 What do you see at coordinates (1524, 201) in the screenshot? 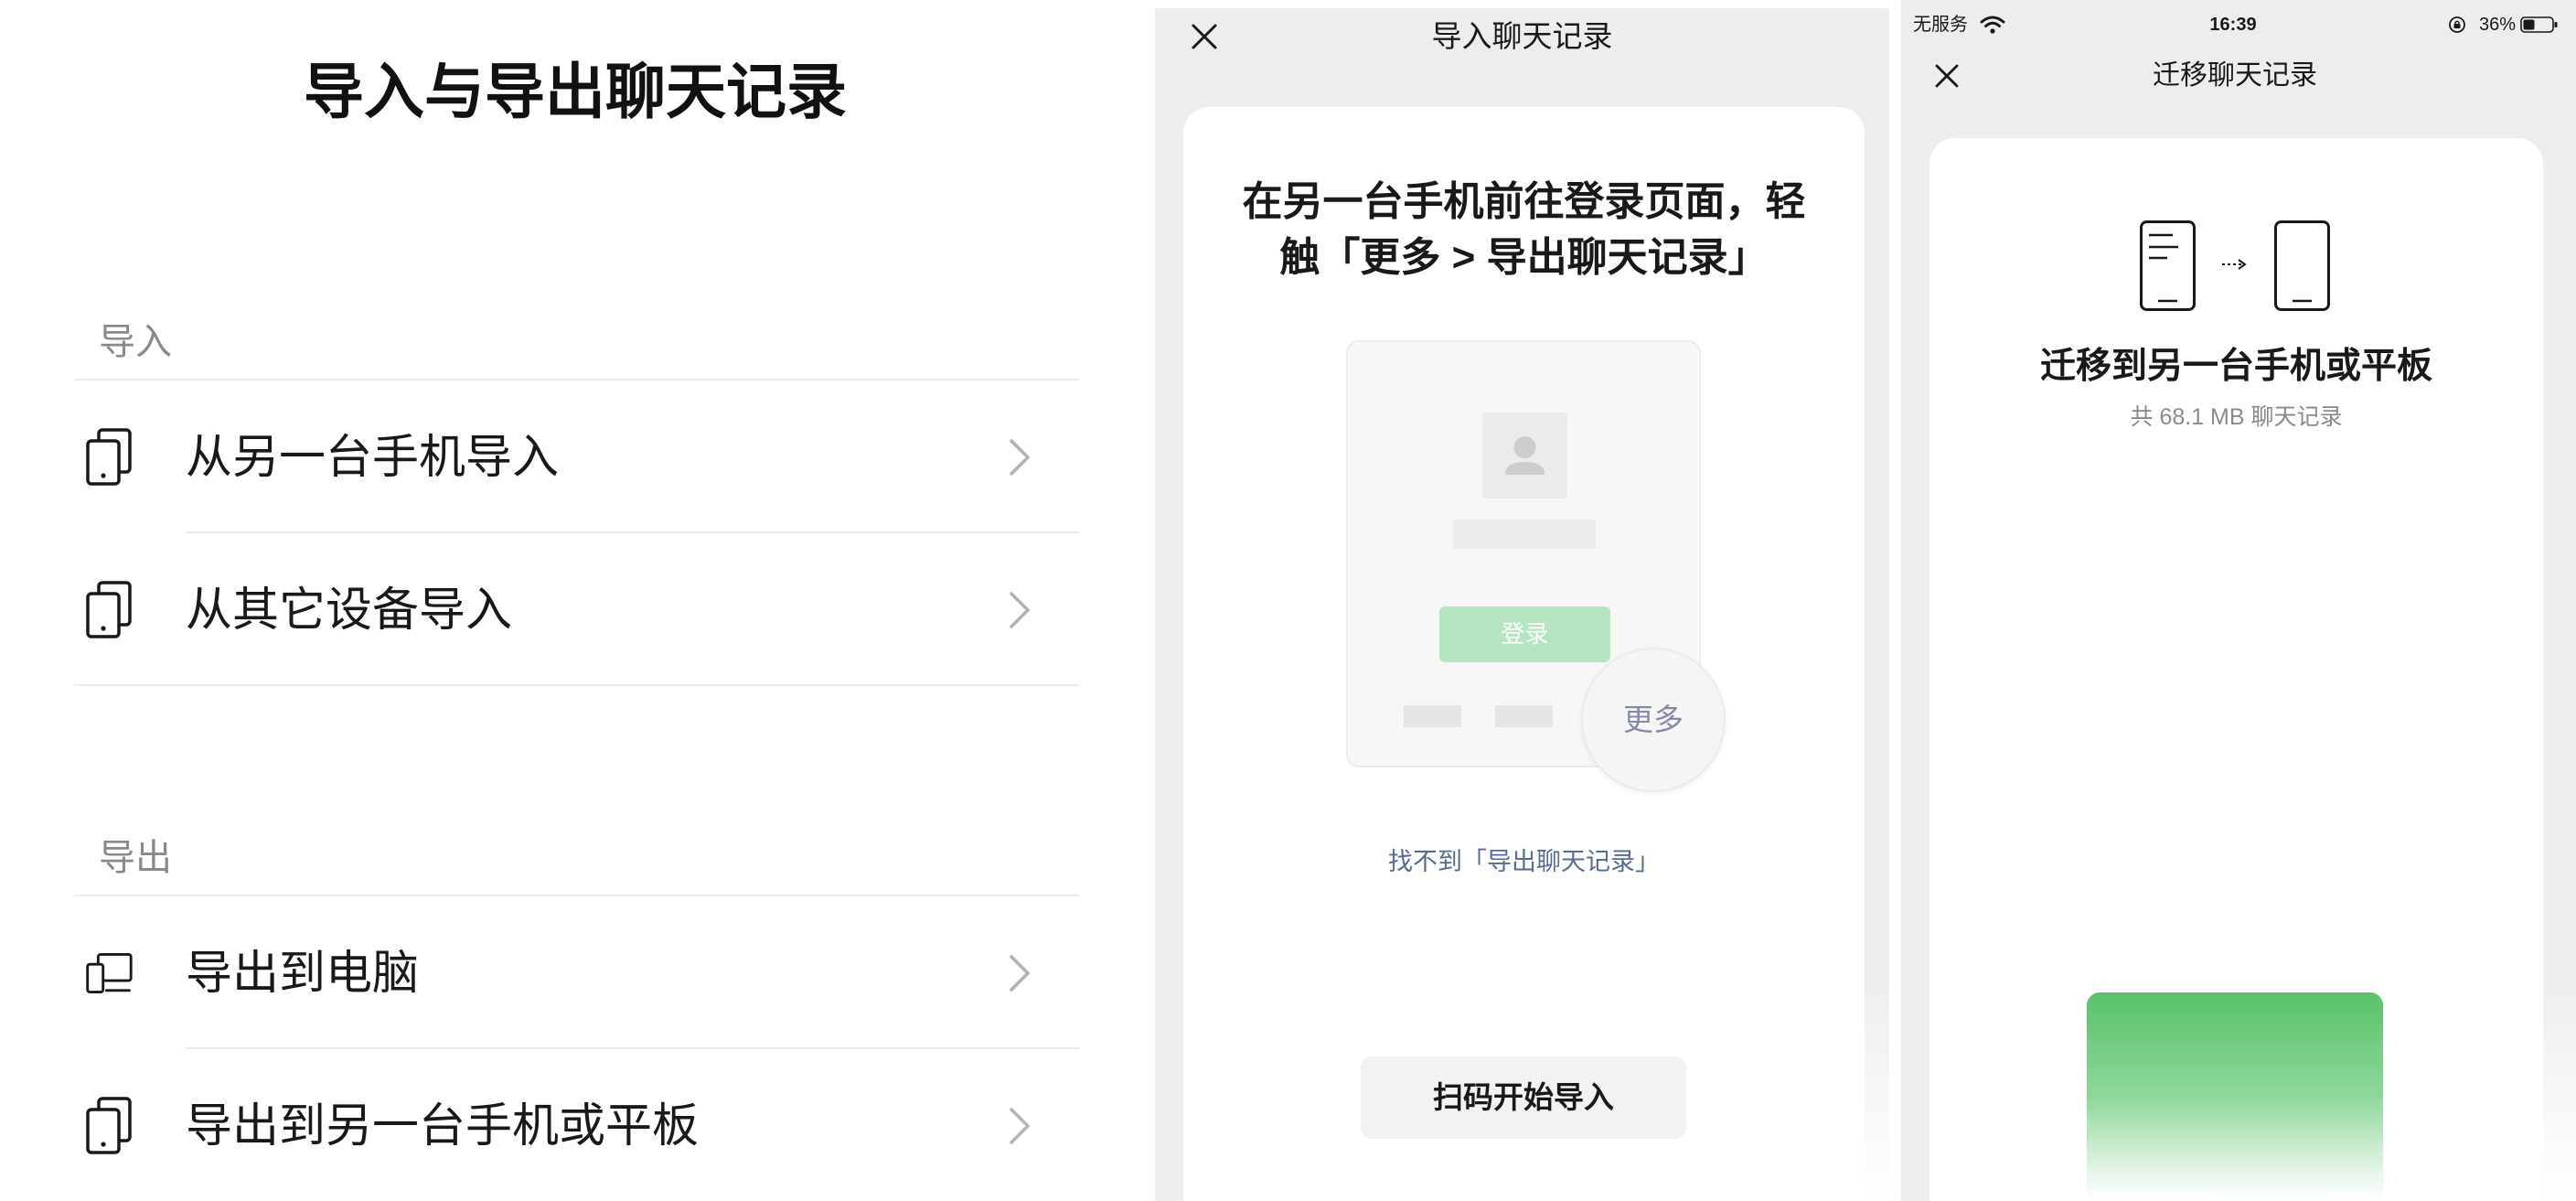
I see `instruction-line-1: 在另一台手机前往登录页面，轻` at bounding box center [1524, 201].